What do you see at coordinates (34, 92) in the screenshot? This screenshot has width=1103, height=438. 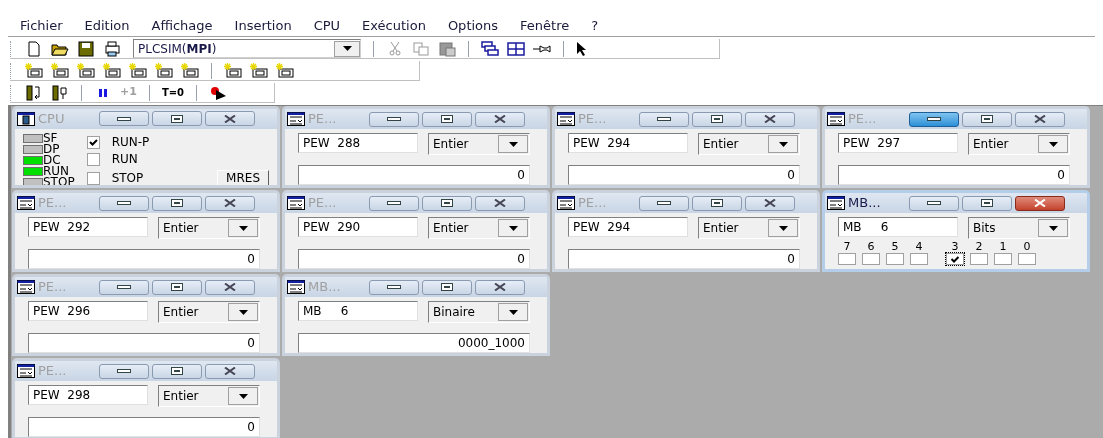 I see `mode-icon` at bounding box center [34, 92].